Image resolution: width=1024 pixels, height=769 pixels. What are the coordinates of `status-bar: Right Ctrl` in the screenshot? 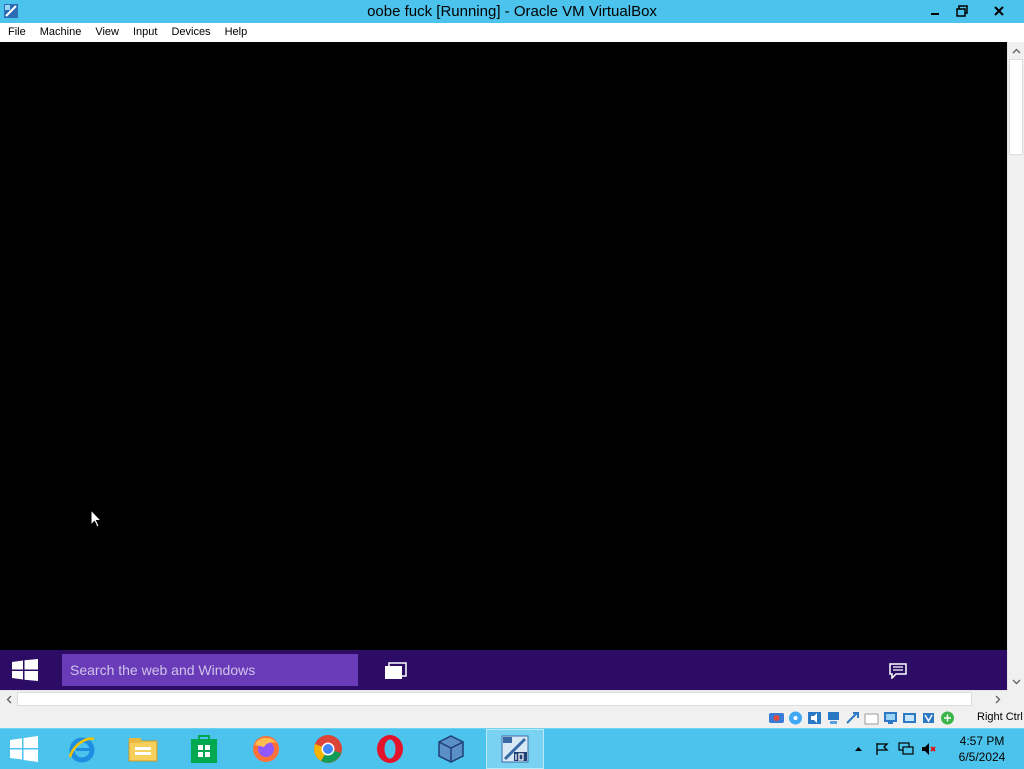 It's located at (512, 717).